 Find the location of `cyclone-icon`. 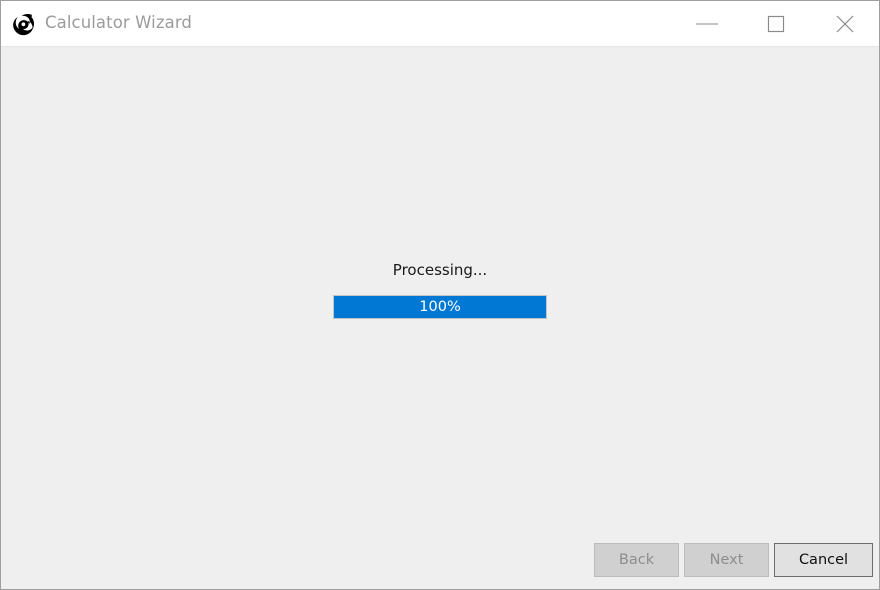

cyclone-icon is located at coordinates (24, 24).